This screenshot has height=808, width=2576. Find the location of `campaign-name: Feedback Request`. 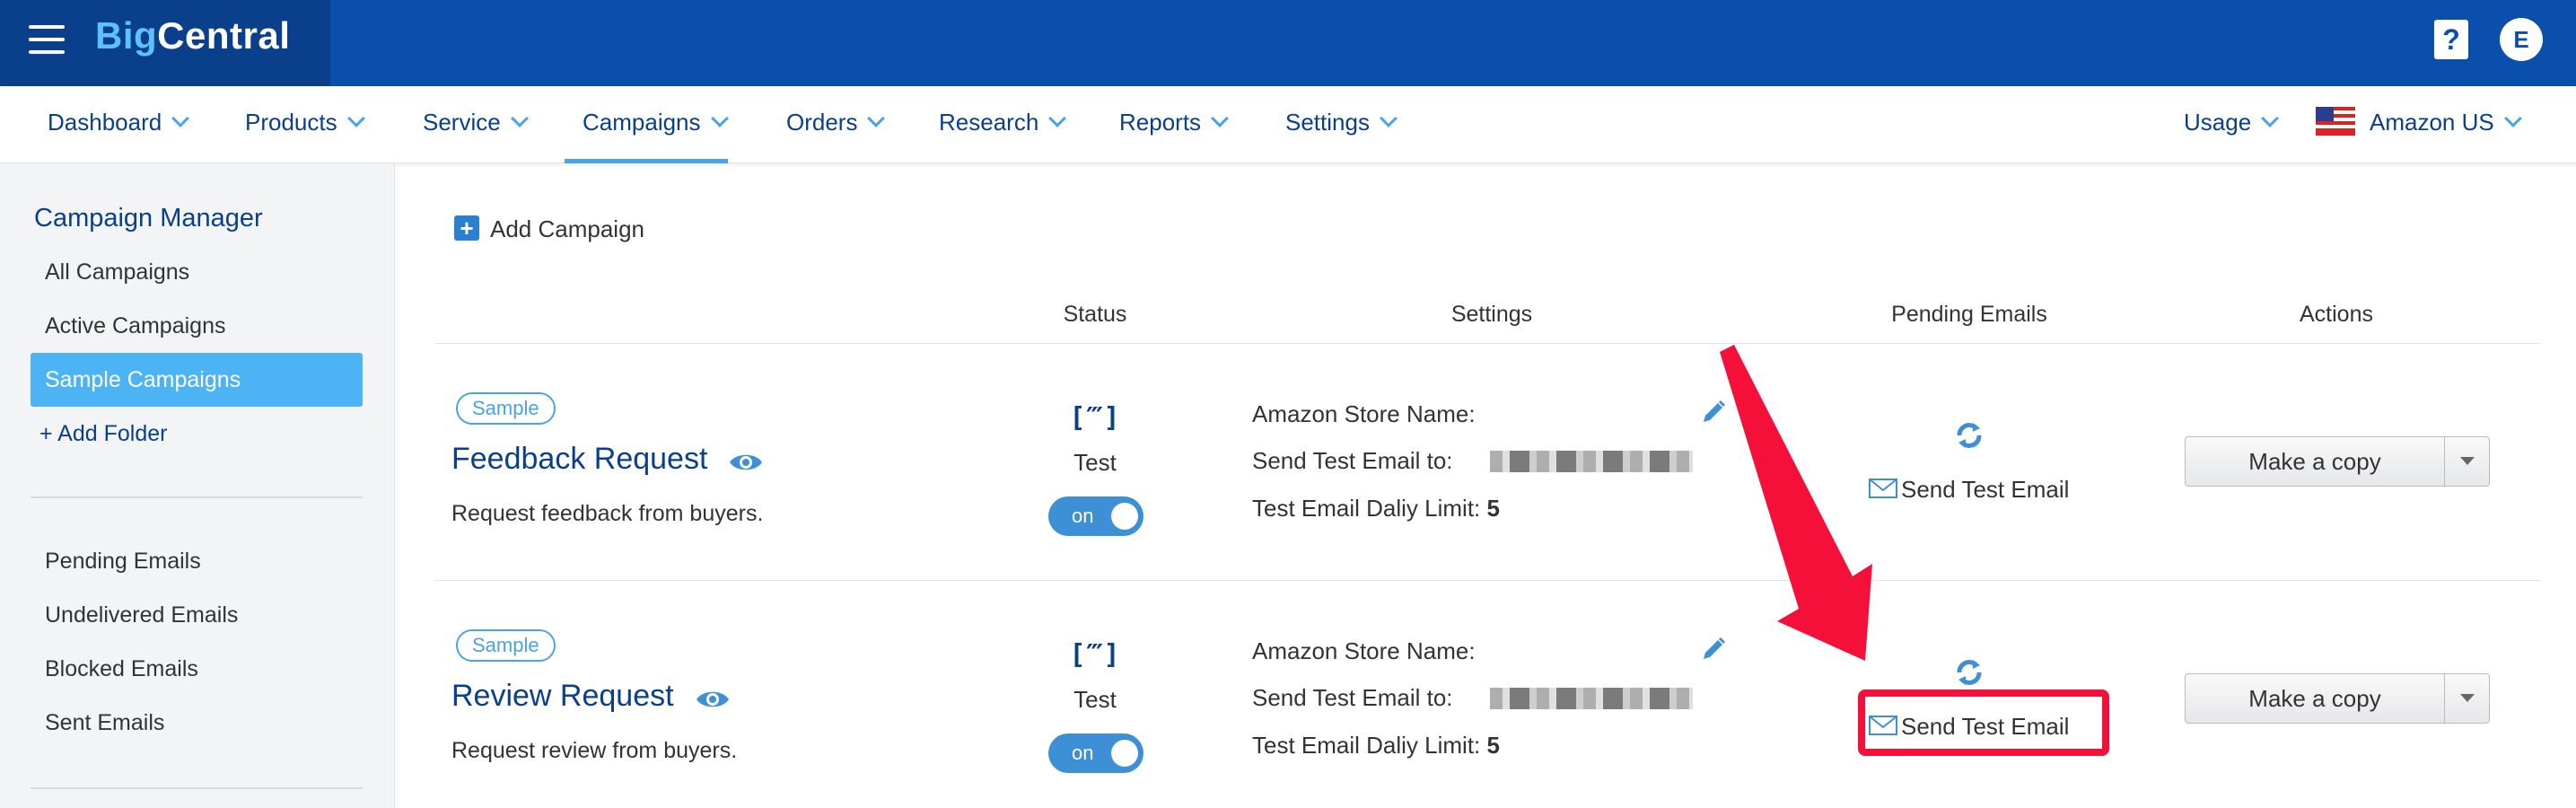

campaign-name: Feedback Request is located at coordinates (579, 460).